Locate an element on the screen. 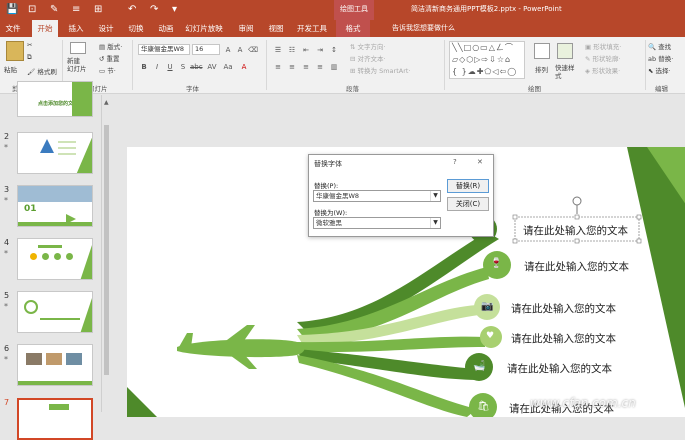 This screenshot has height=440, width=685. tab-insert: 插入 is located at coordinates (76, 28).